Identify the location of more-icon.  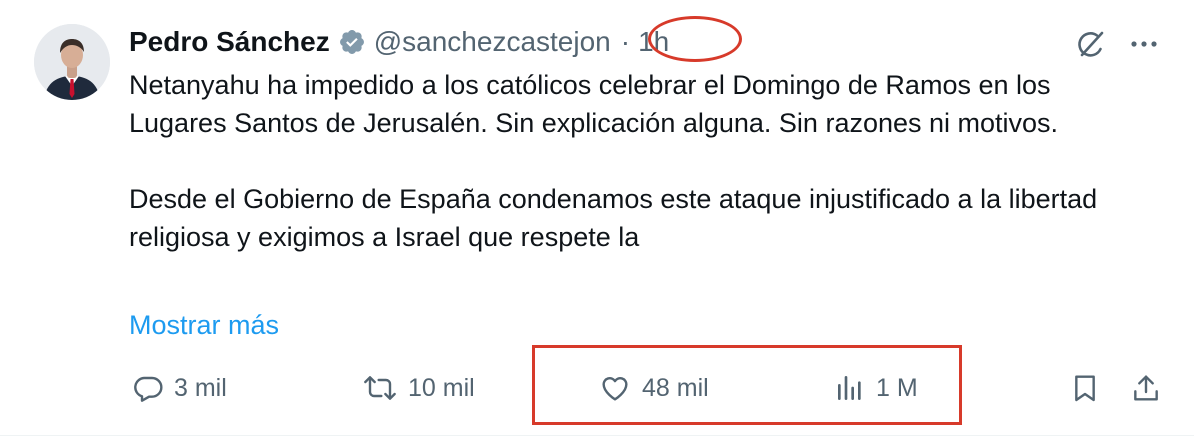
(1144, 44).